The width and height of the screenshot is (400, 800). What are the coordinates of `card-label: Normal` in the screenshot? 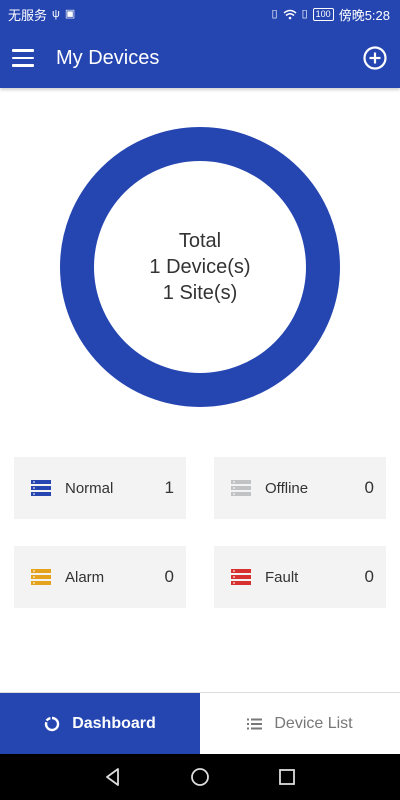 It's located at (89, 488).